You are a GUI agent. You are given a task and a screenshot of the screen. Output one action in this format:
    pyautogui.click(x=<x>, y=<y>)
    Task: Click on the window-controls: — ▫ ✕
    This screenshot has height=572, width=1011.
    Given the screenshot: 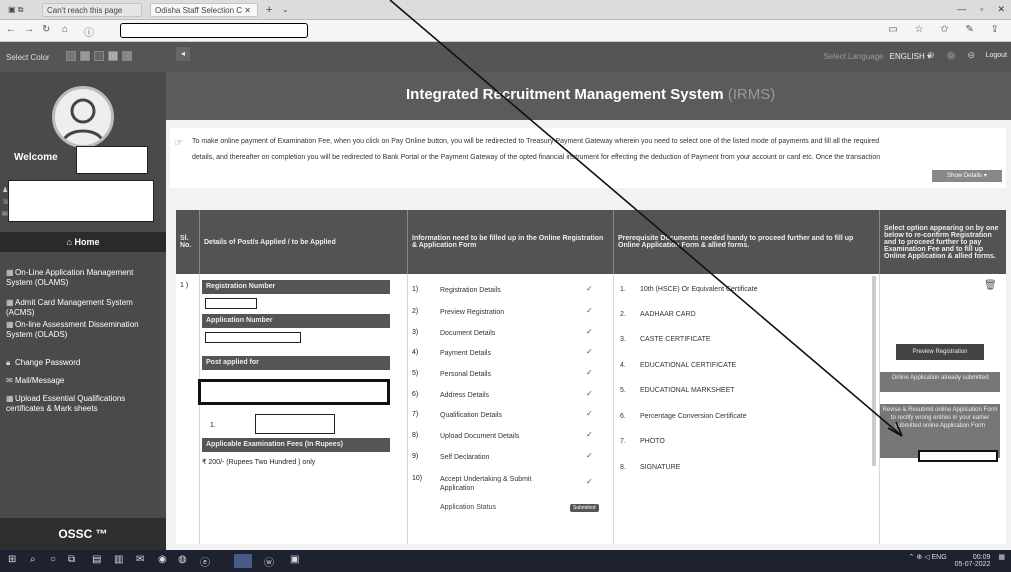 What is the action you would take?
    pyautogui.click(x=974, y=9)
    